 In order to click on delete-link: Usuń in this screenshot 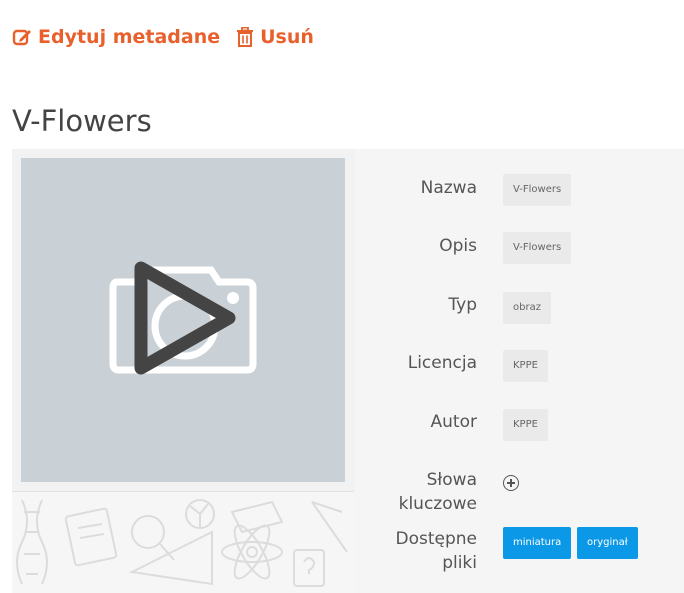, I will do `click(275, 37)`.